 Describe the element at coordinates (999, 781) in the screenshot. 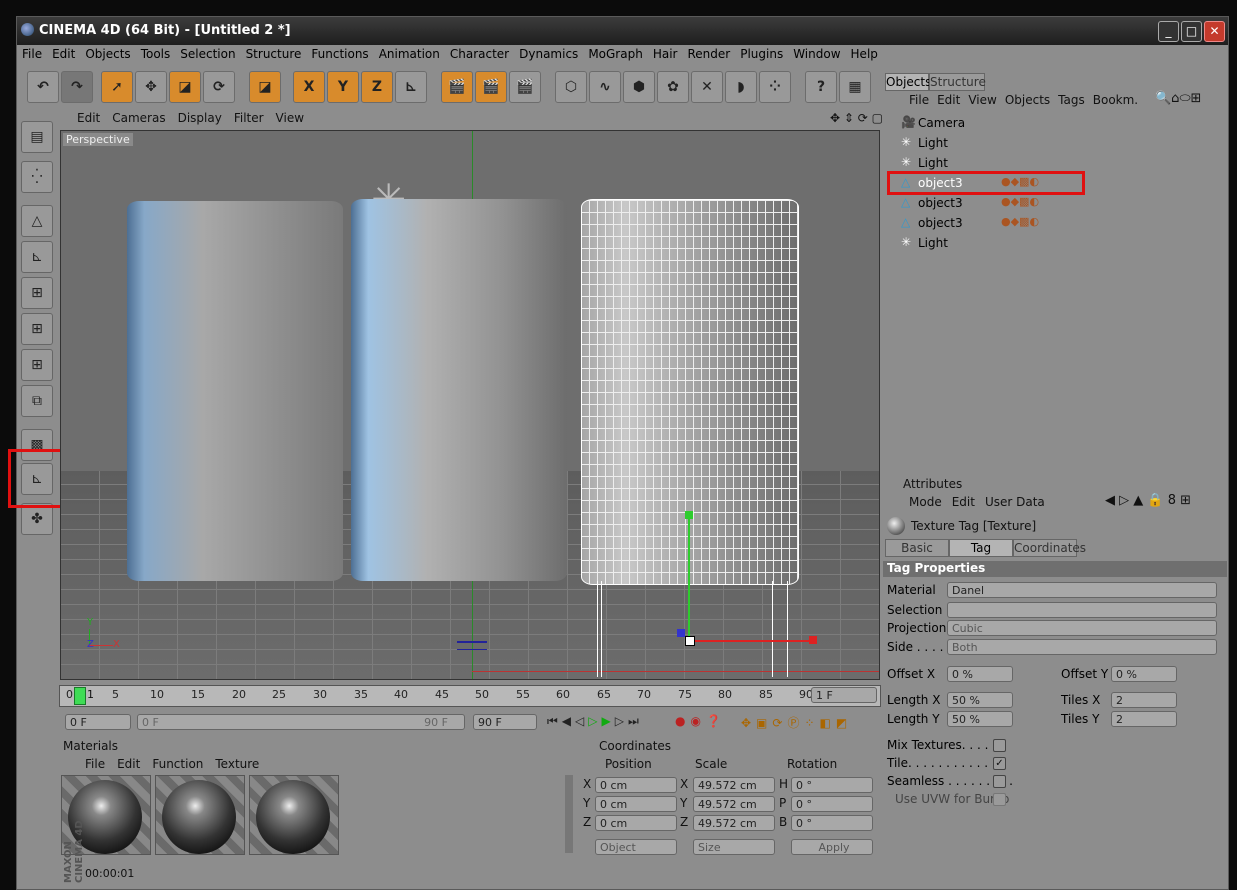

I see `seamless-checkbox` at that location.